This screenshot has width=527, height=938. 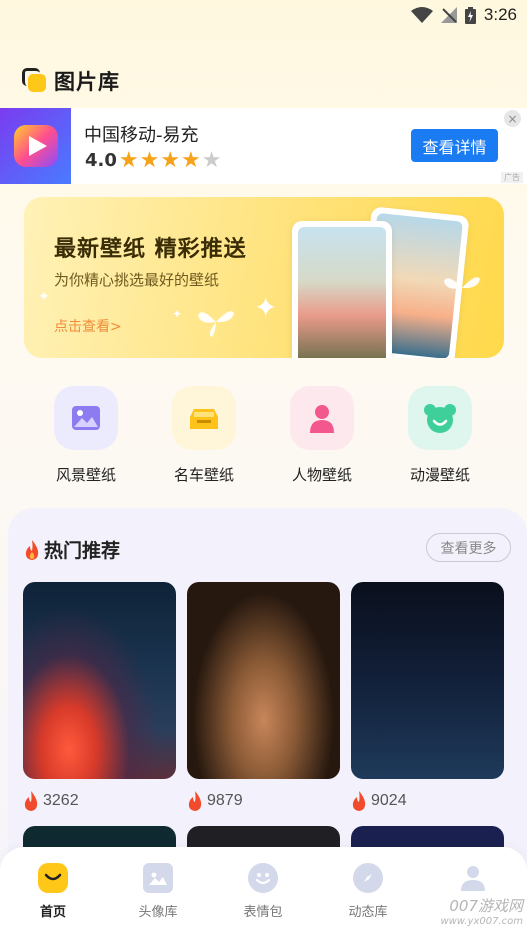 I want to click on nav-stickers: 表情包, so click(x=263, y=891).